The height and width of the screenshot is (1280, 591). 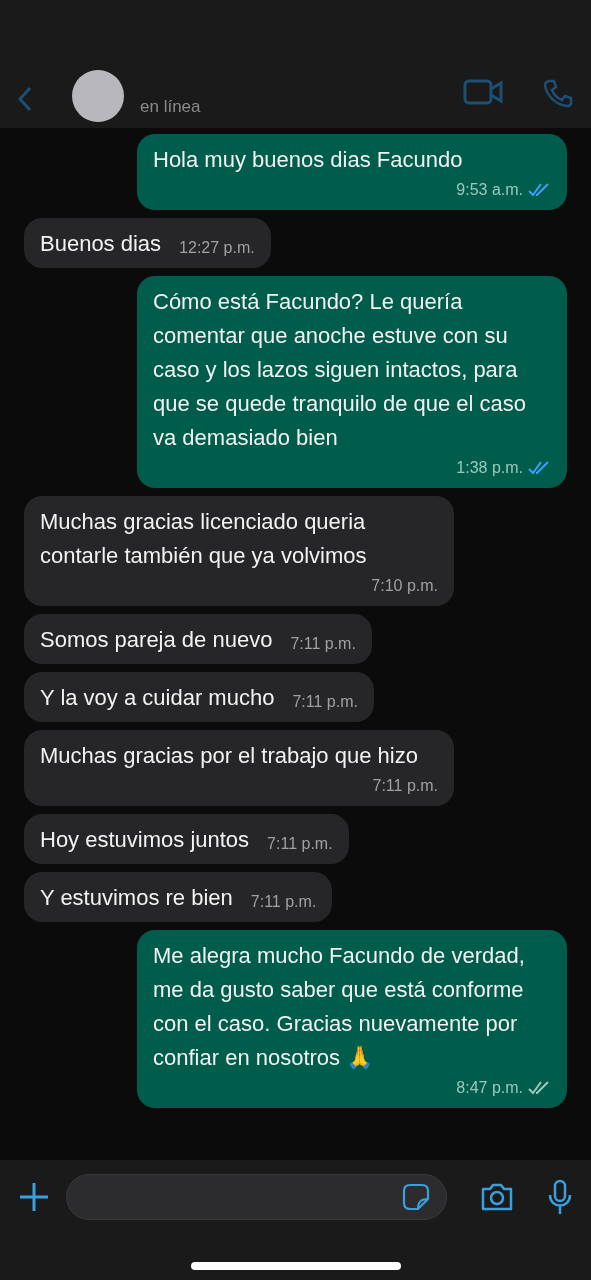 I want to click on message-text: Muchas gracias licenciado queria contarle también que ya volvimos, so click(x=204, y=539).